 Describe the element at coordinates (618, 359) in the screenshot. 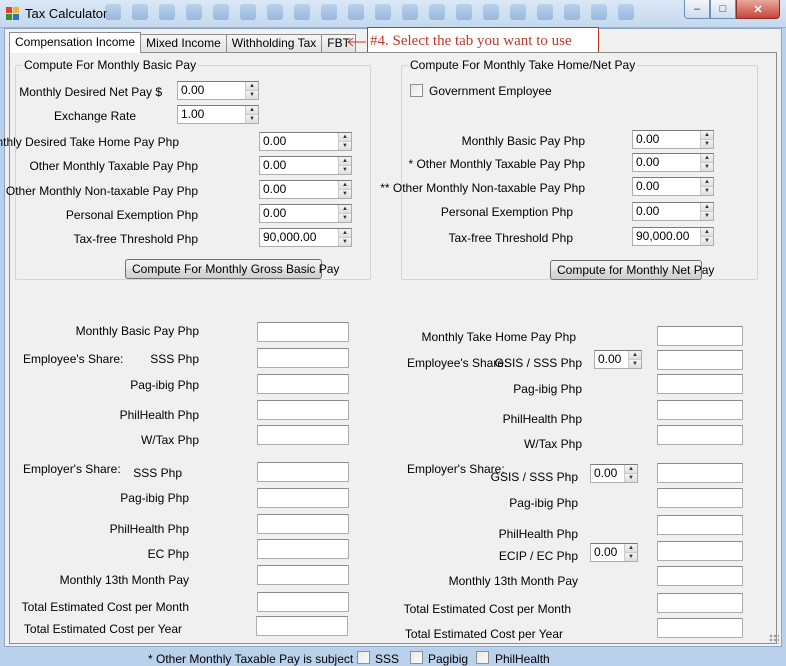

I see `gsis-sss-rate-stepper: 0.00 ▲ ▼` at that location.